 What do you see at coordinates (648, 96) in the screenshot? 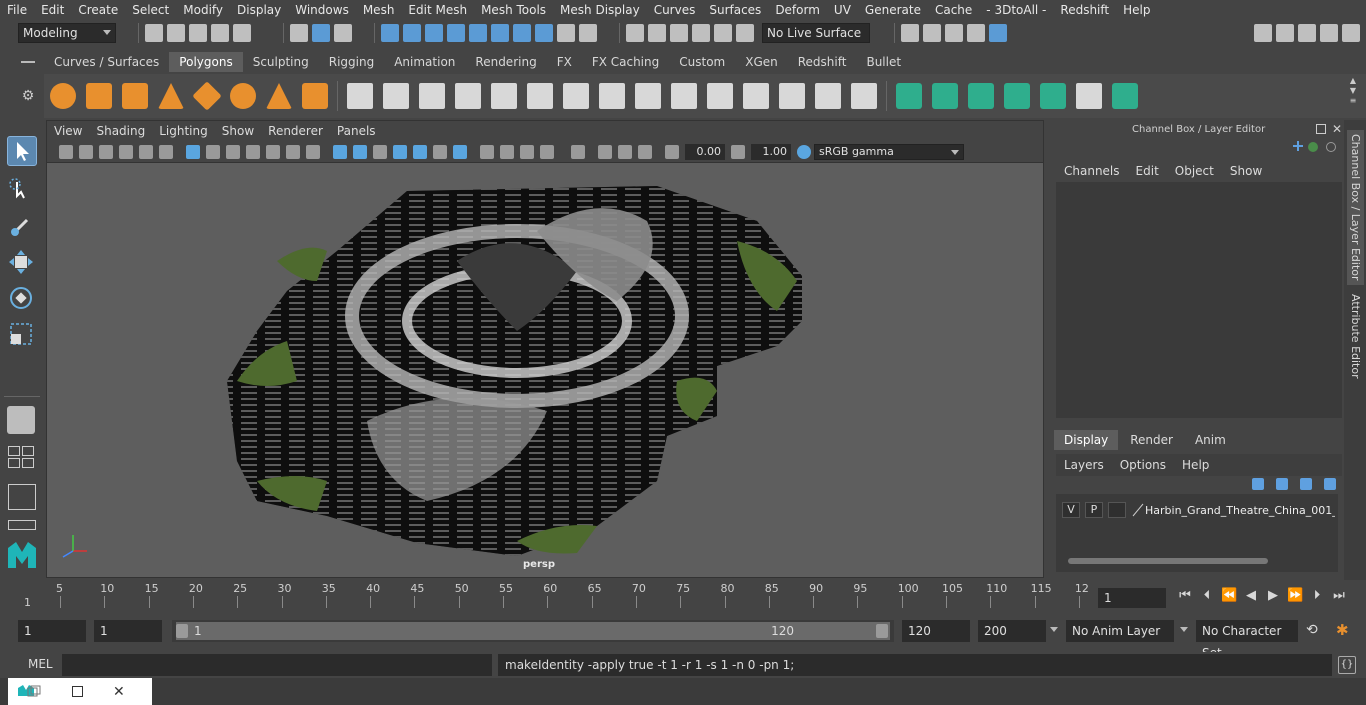
I see `insert-edge-loop-icon` at bounding box center [648, 96].